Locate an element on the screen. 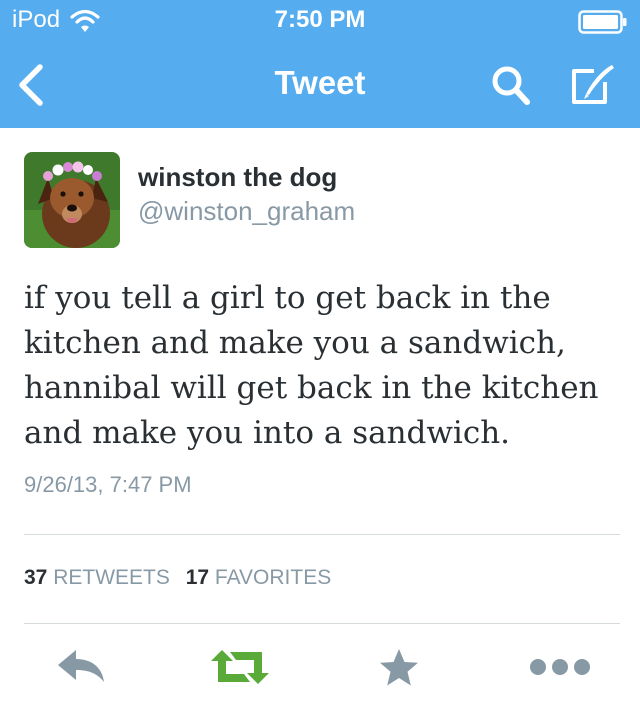  tweet-line: if you tell a girl to get back in the is located at coordinates (287, 298).